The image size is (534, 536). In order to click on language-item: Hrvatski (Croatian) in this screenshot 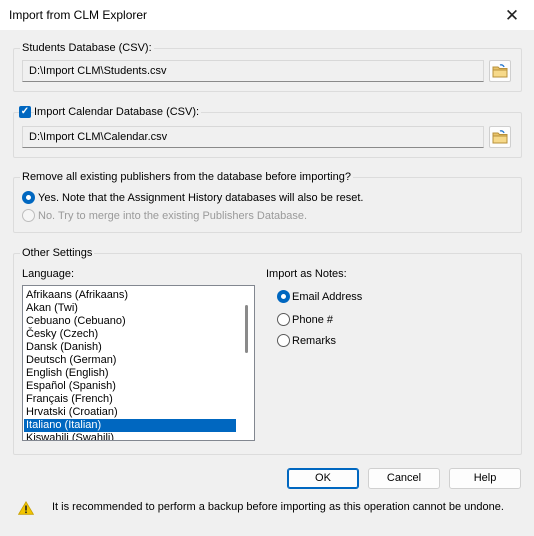, I will do `click(130, 412)`.